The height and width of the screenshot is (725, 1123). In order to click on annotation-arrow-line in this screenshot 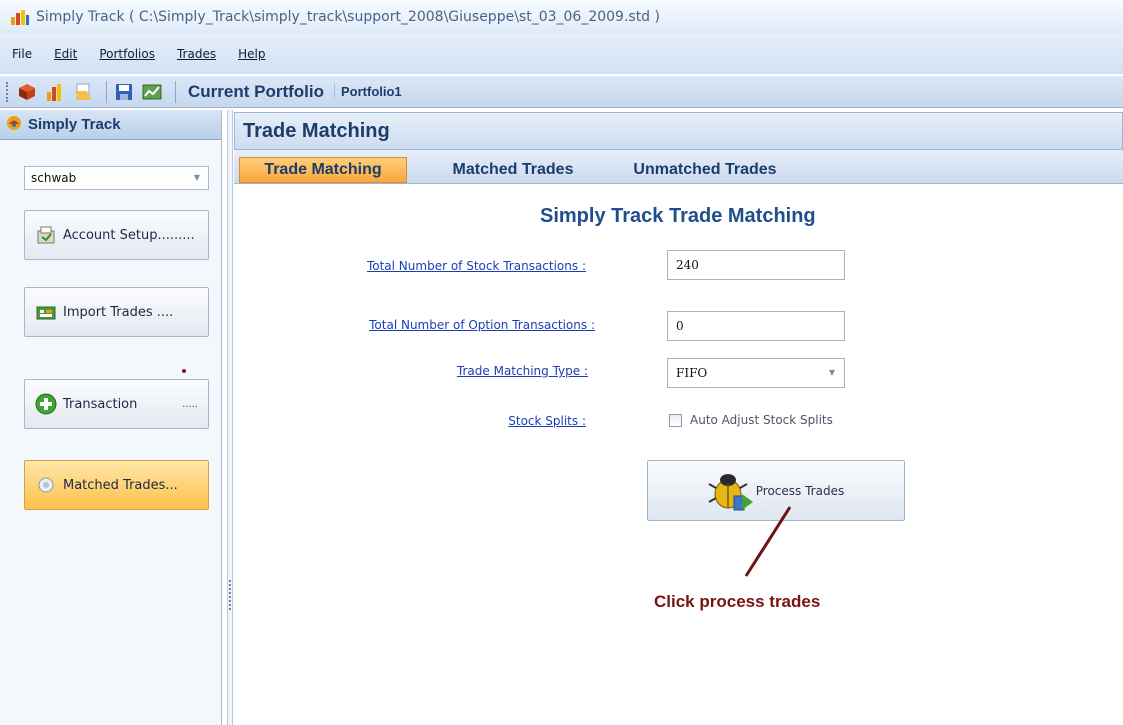, I will do `click(768, 541)`.